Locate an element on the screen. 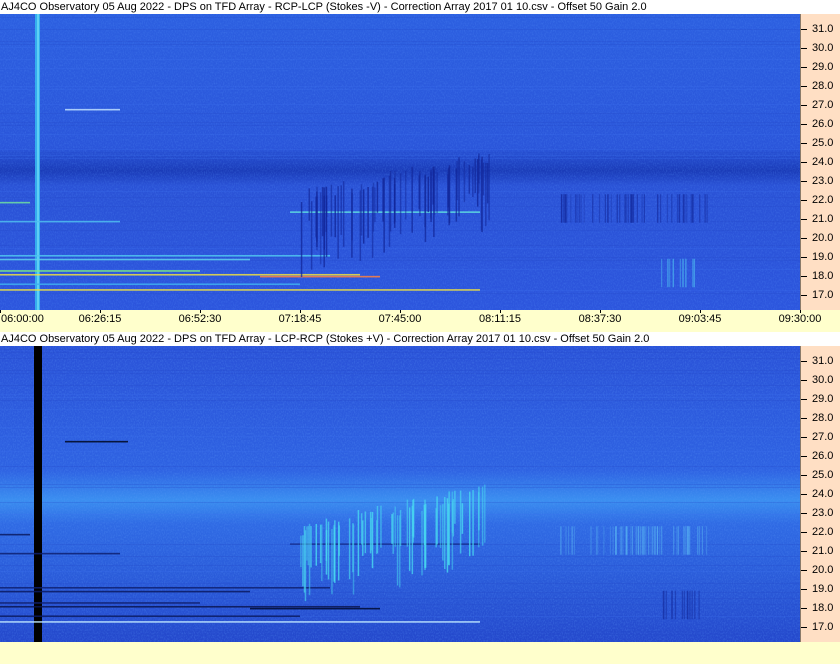 Image resolution: width=840 pixels, height=664 pixels. x-tick-label: 06:52:30 is located at coordinates (200, 319).